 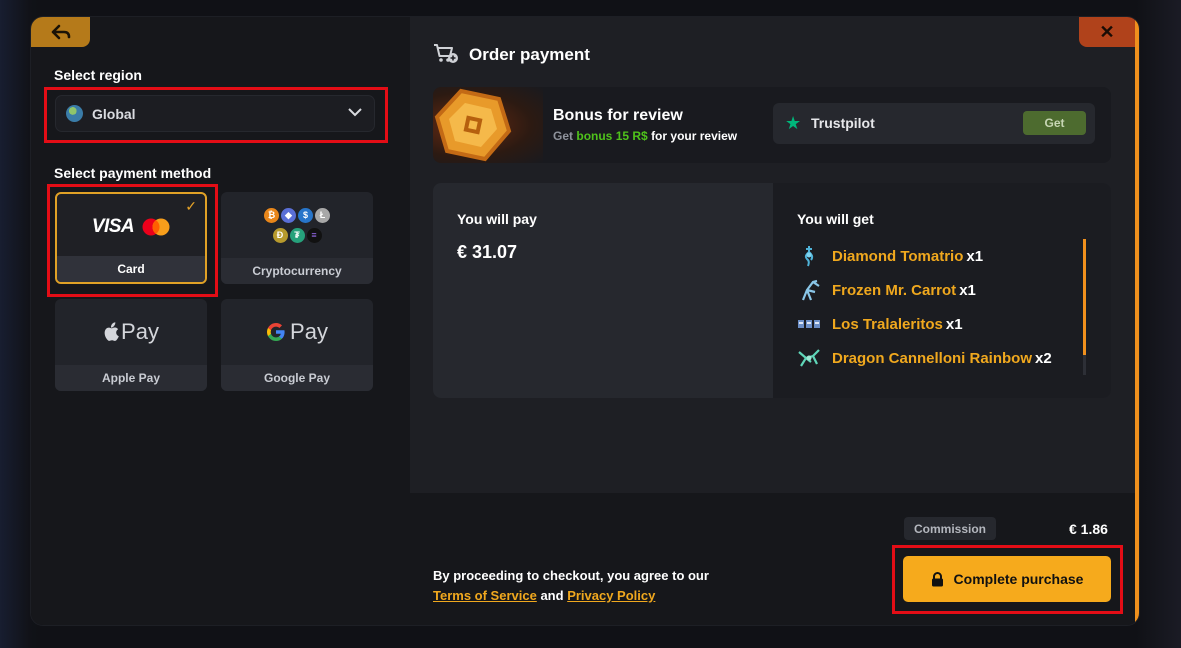 What do you see at coordinates (894, 290) in the screenshot?
I see `item-name: Frozen Mr. Carrot` at bounding box center [894, 290].